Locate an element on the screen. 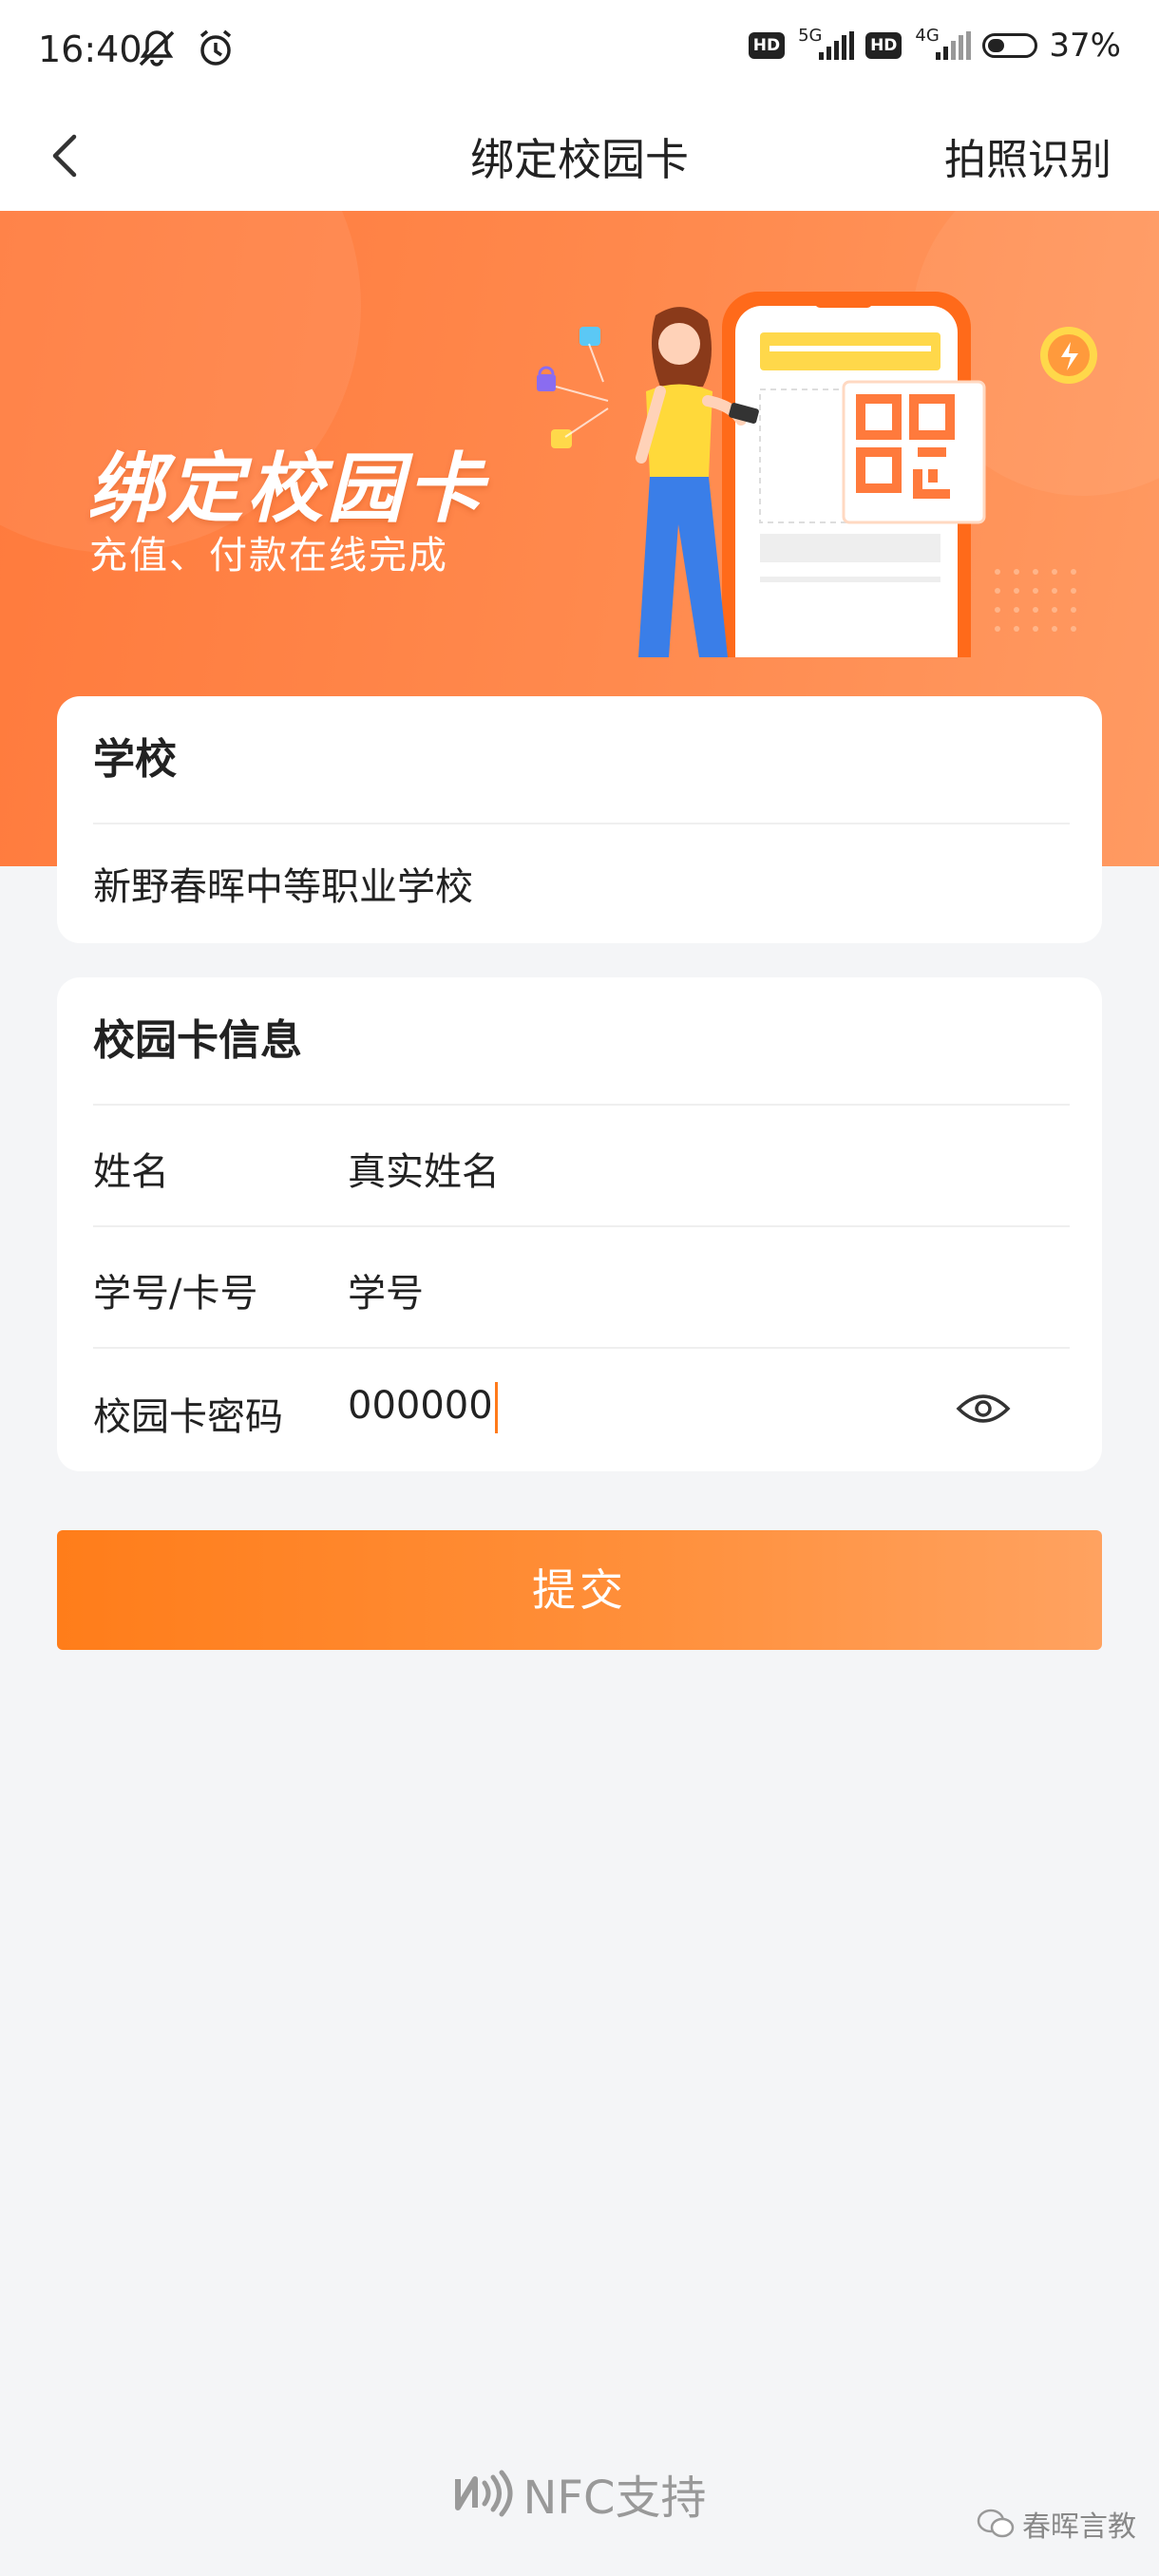 This screenshot has height=2576, width=1159. text-caret is located at coordinates (496, 1407).